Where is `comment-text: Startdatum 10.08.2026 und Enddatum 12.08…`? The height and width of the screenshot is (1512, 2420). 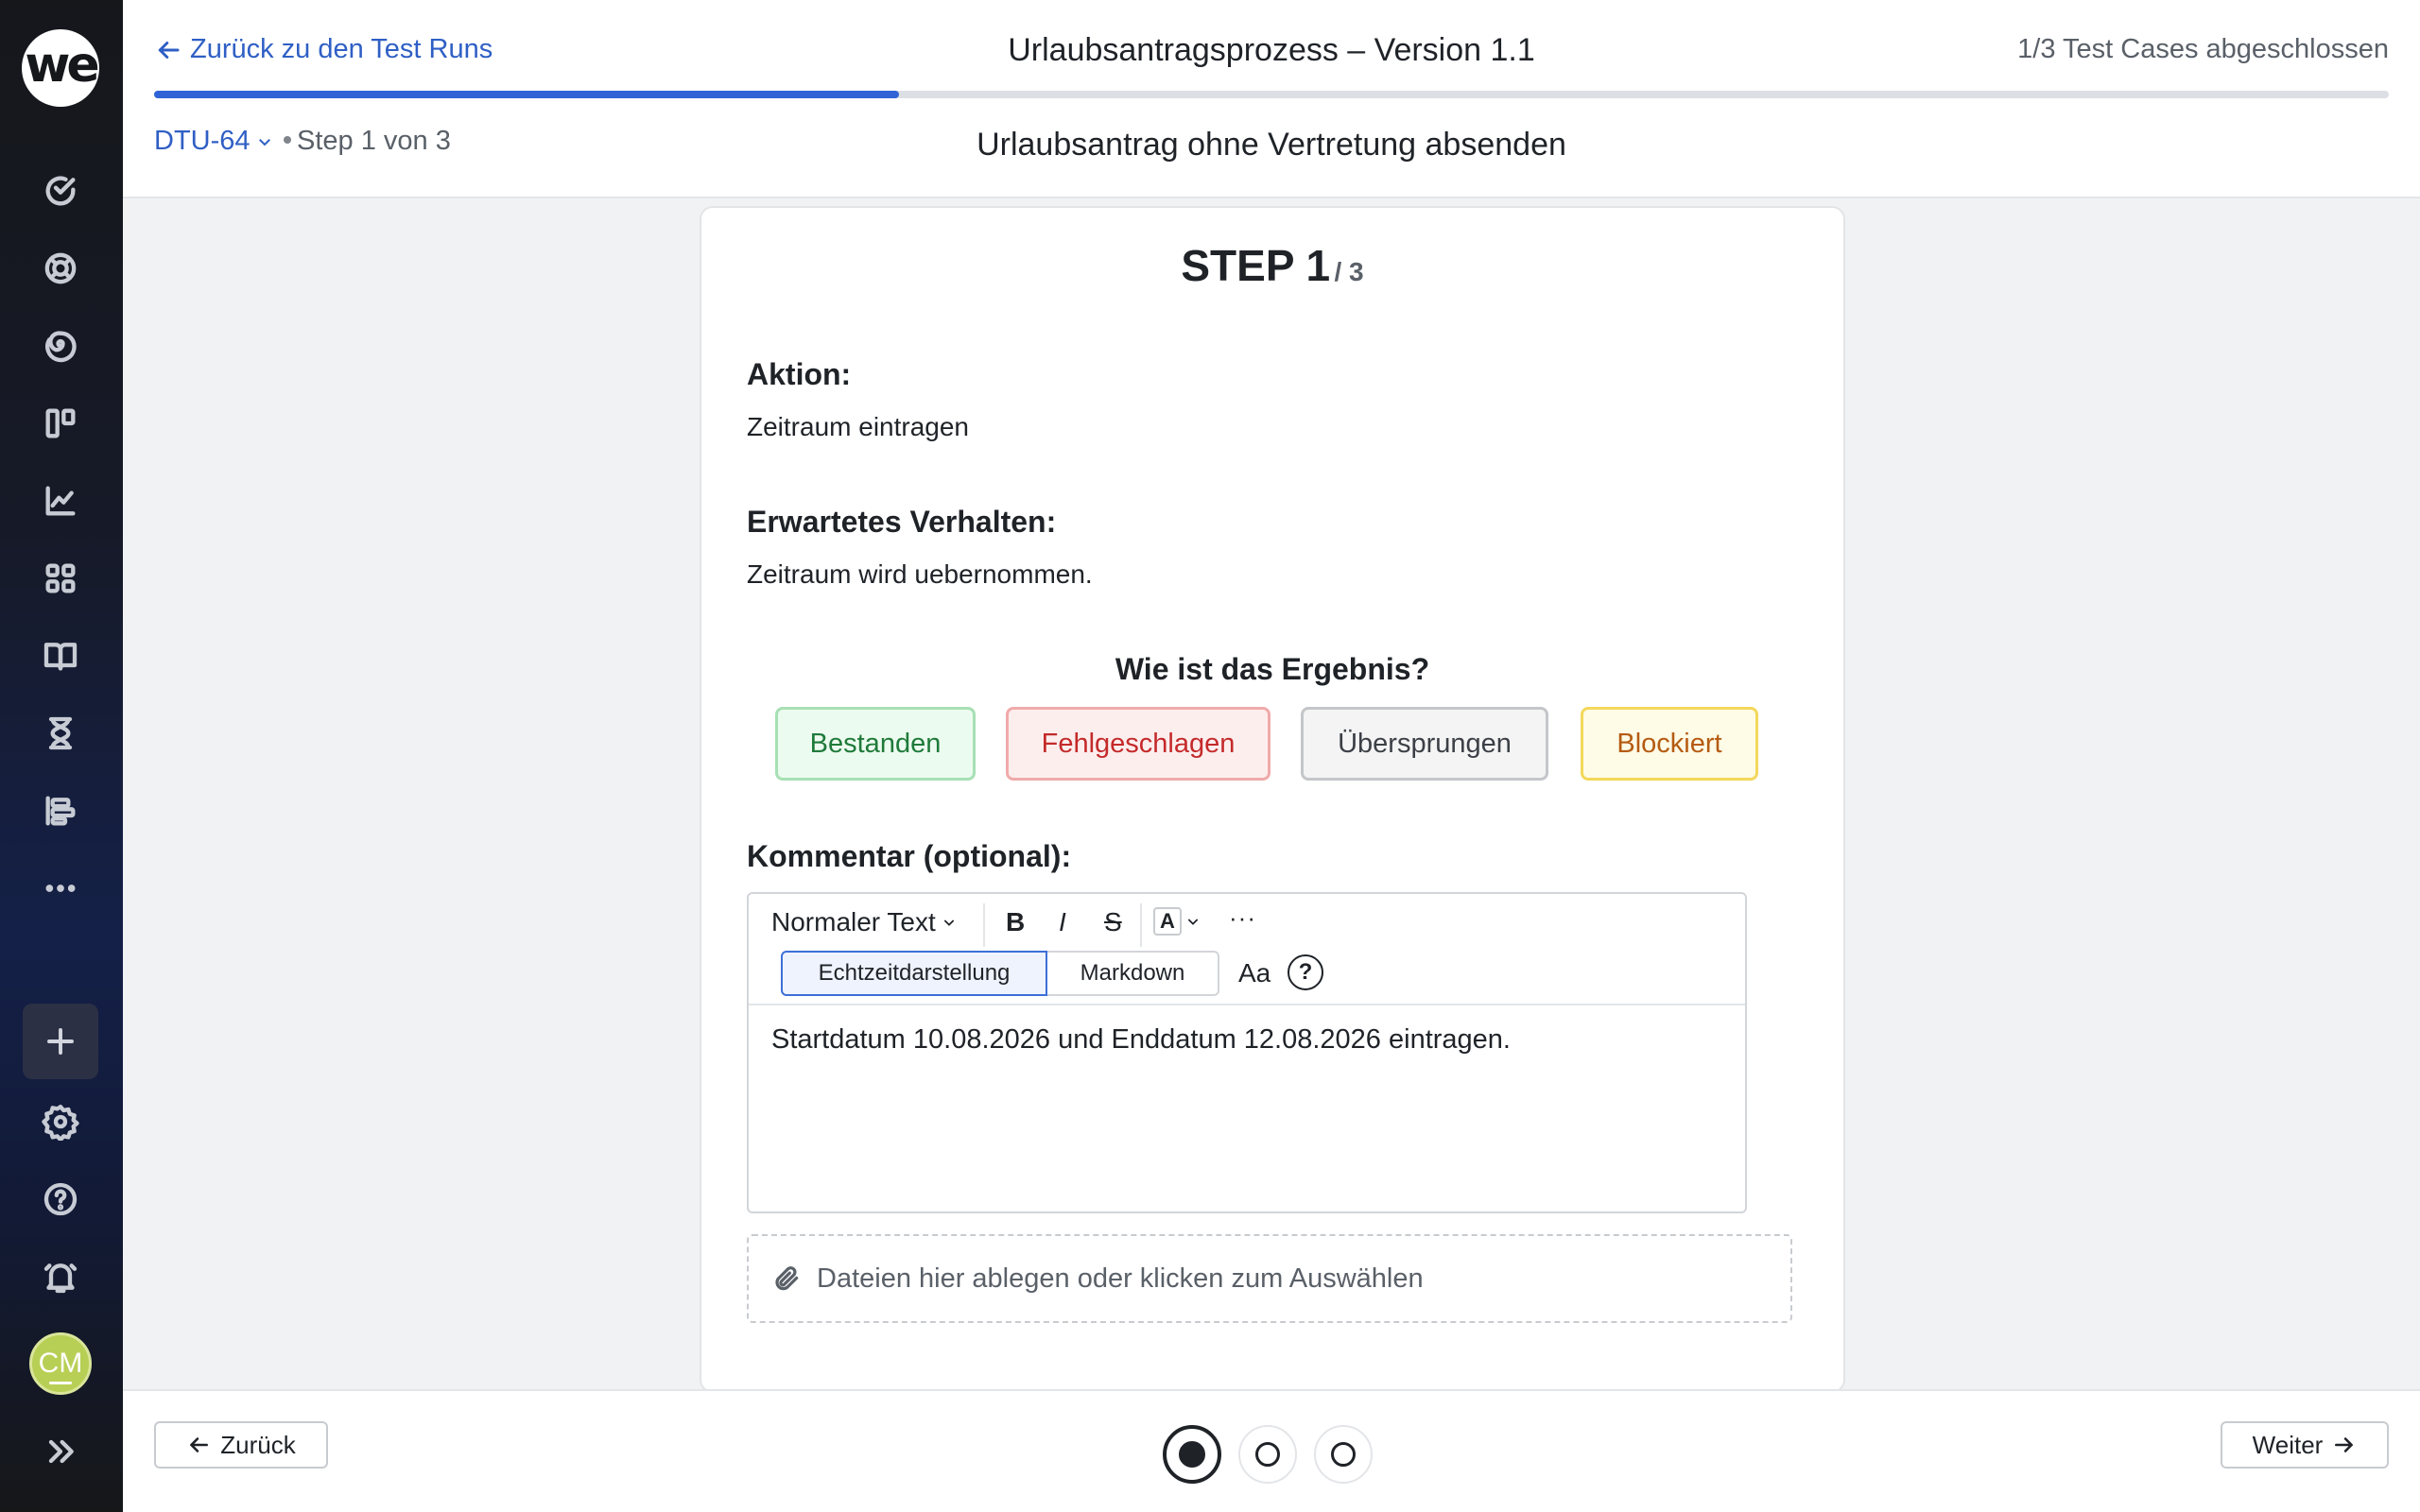
comment-text: Startdatum 10.08.2026 und Enddatum 12.08… is located at coordinates (1141, 1040).